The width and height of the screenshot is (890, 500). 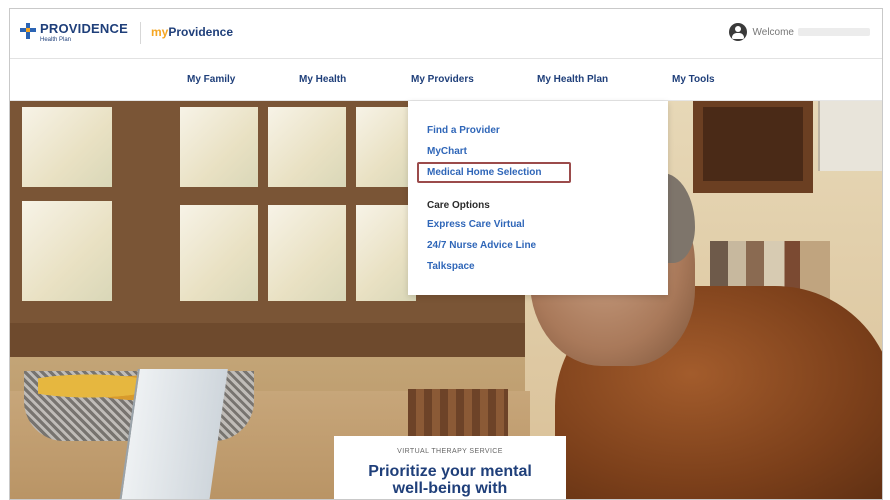 I want to click on menu-item-talkspace: Talkspace, so click(x=451, y=266).